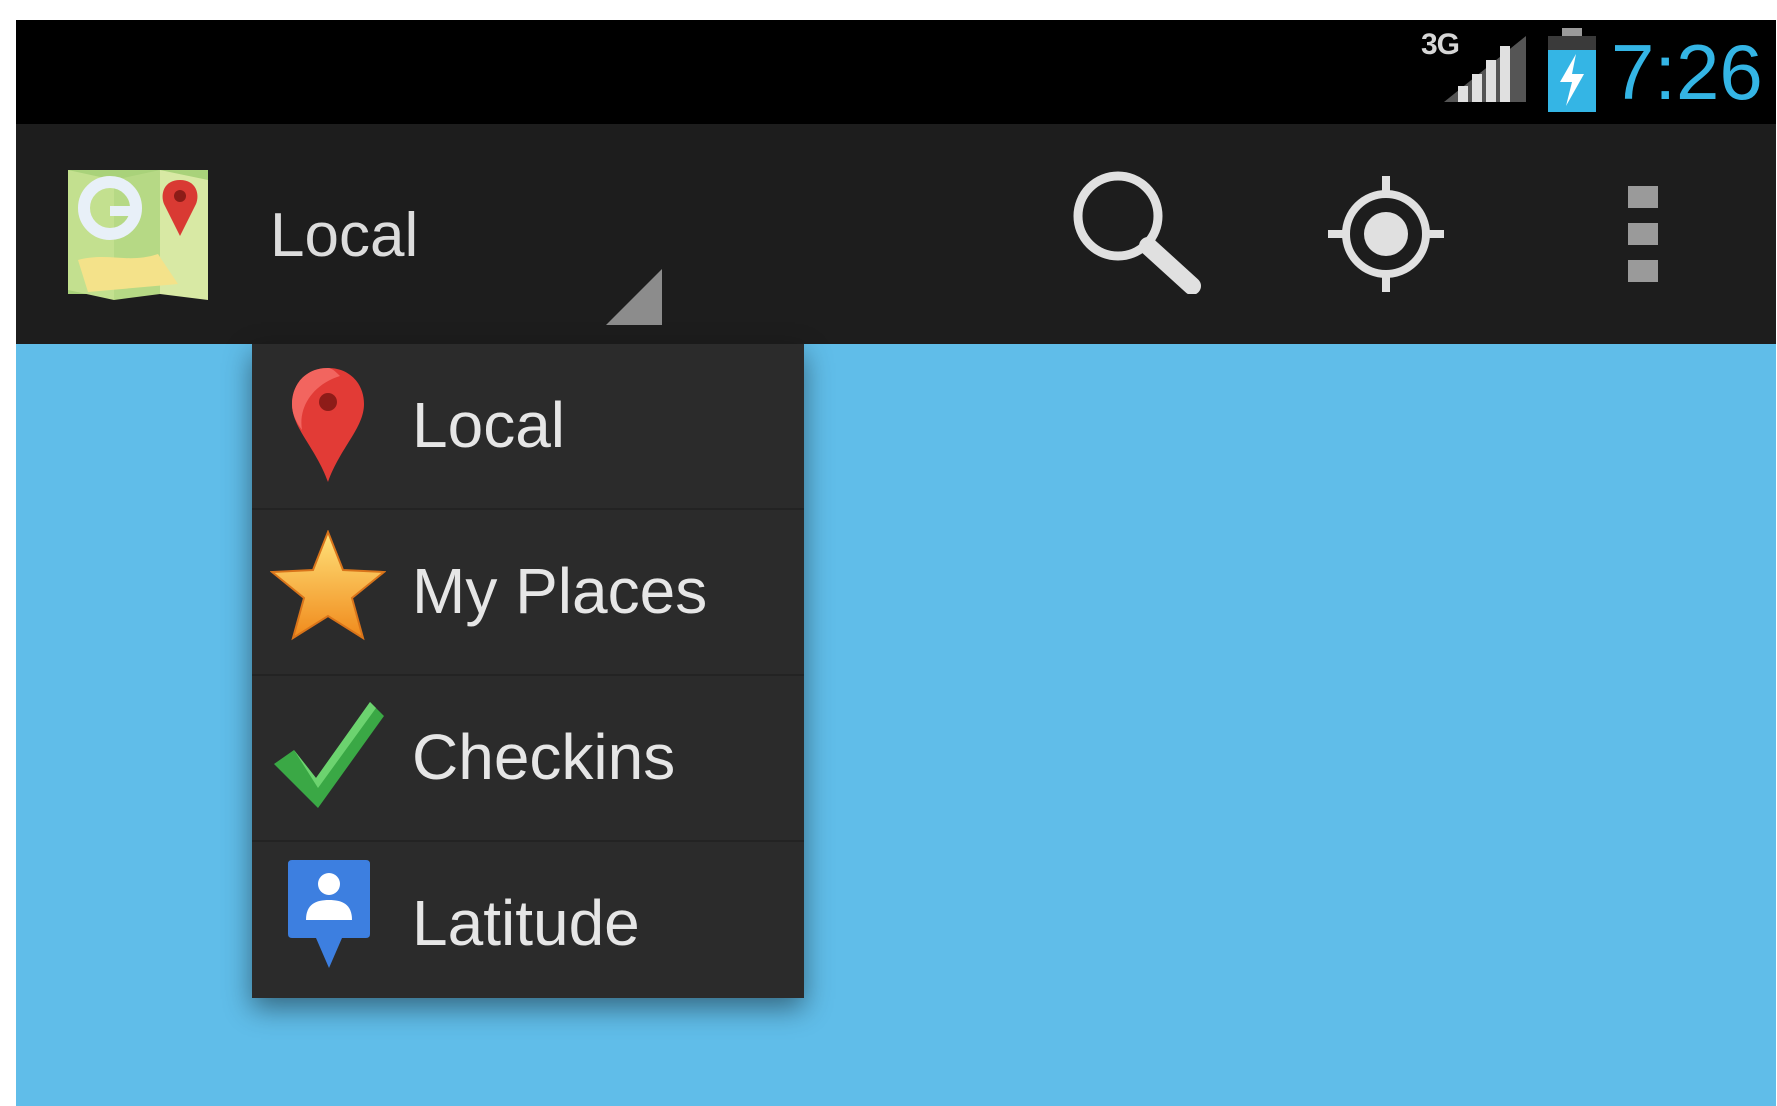  Describe the element at coordinates (896, 72) in the screenshot. I see `status-bar: 3G 7:26` at that location.